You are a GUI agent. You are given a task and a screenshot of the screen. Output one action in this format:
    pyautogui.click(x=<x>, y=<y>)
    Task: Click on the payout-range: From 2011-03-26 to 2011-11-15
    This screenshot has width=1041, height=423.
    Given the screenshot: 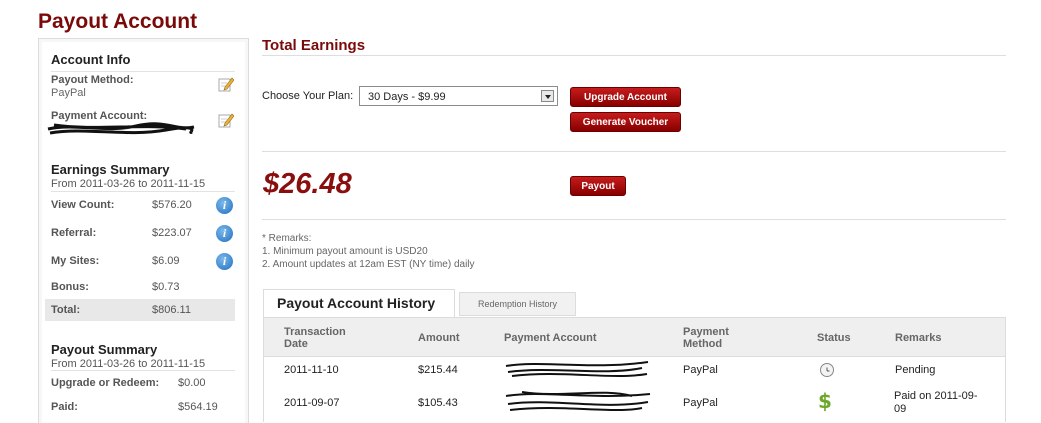 What is the action you would take?
    pyautogui.click(x=128, y=364)
    